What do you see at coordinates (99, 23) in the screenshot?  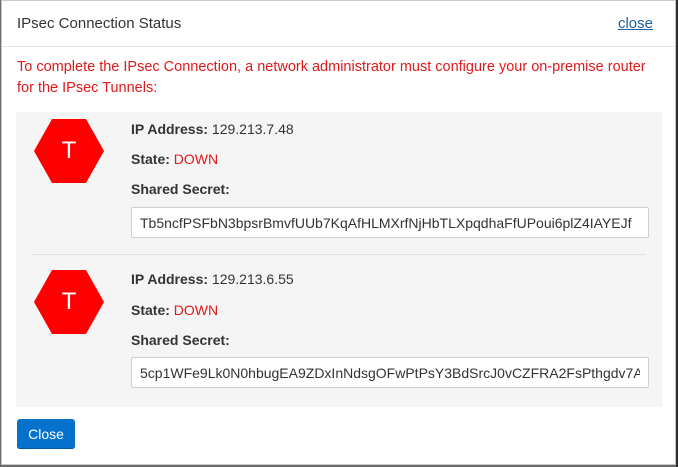 I see `dialog-title: IPsec Connection Status` at bounding box center [99, 23].